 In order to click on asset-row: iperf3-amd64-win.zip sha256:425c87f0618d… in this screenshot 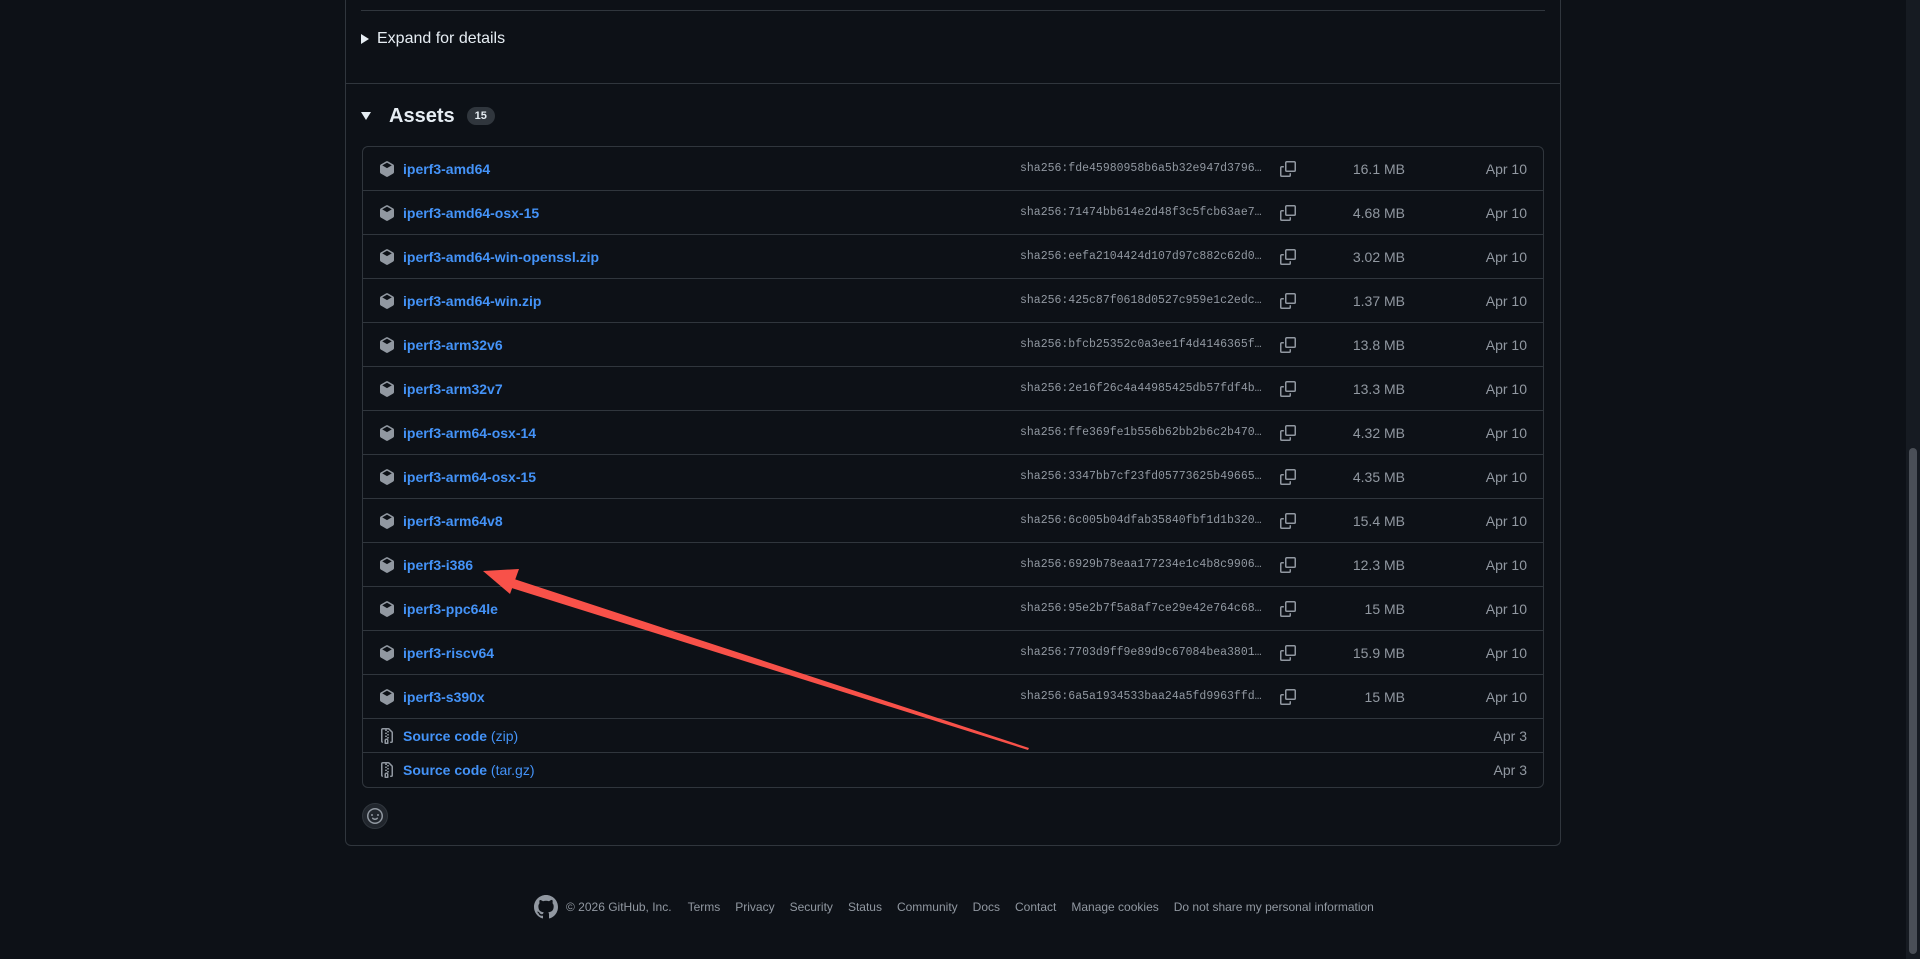, I will do `click(953, 301)`.